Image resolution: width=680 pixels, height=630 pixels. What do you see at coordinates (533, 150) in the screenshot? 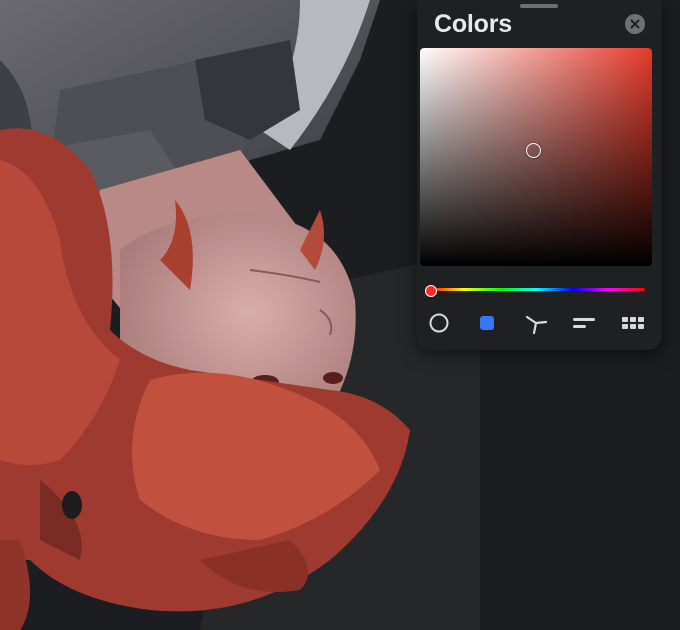
I see `color-picker-handle` at bounding box center [533, 150].